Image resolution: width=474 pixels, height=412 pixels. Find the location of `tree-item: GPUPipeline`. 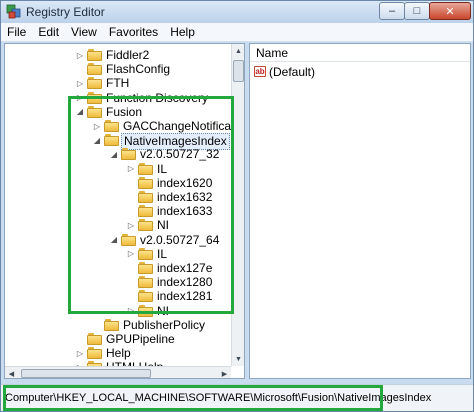

tree-item: GPUPipeline is located at coordinates (124, 339).